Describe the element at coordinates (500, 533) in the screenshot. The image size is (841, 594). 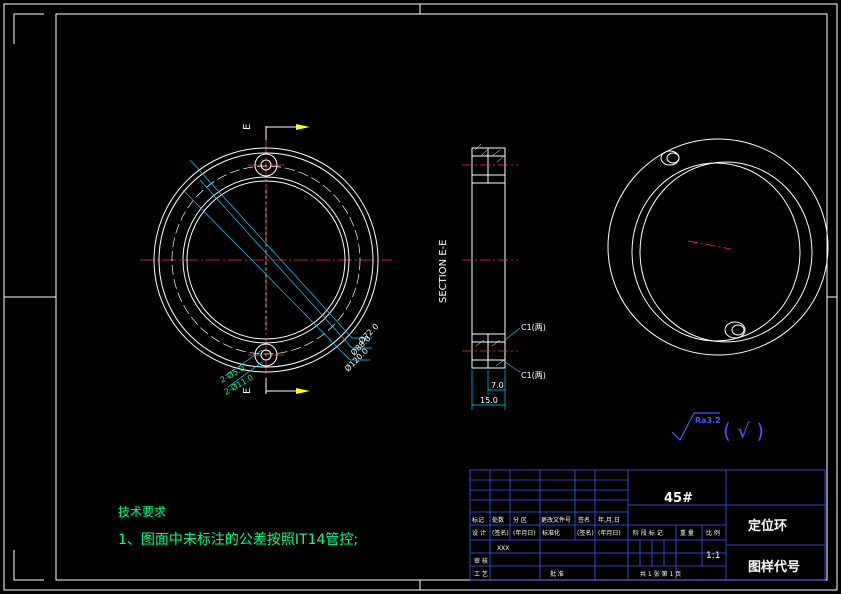
I see `row-value-sign-1: (签名)` at that location.